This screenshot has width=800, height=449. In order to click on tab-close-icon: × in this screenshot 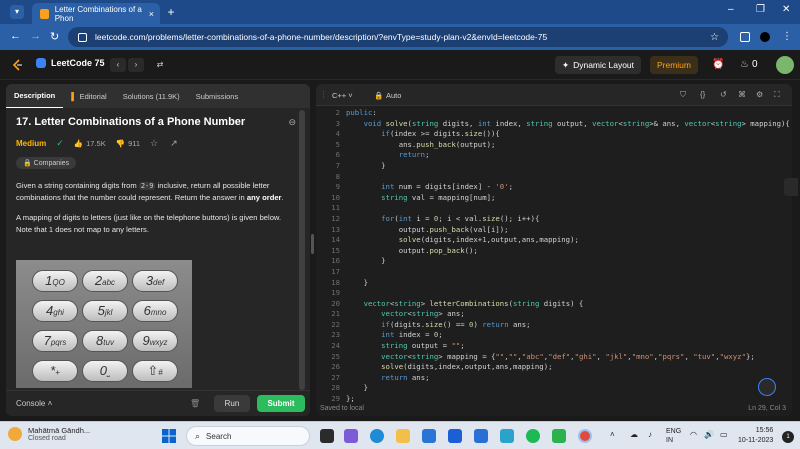, I will do `click(151, 14)`.